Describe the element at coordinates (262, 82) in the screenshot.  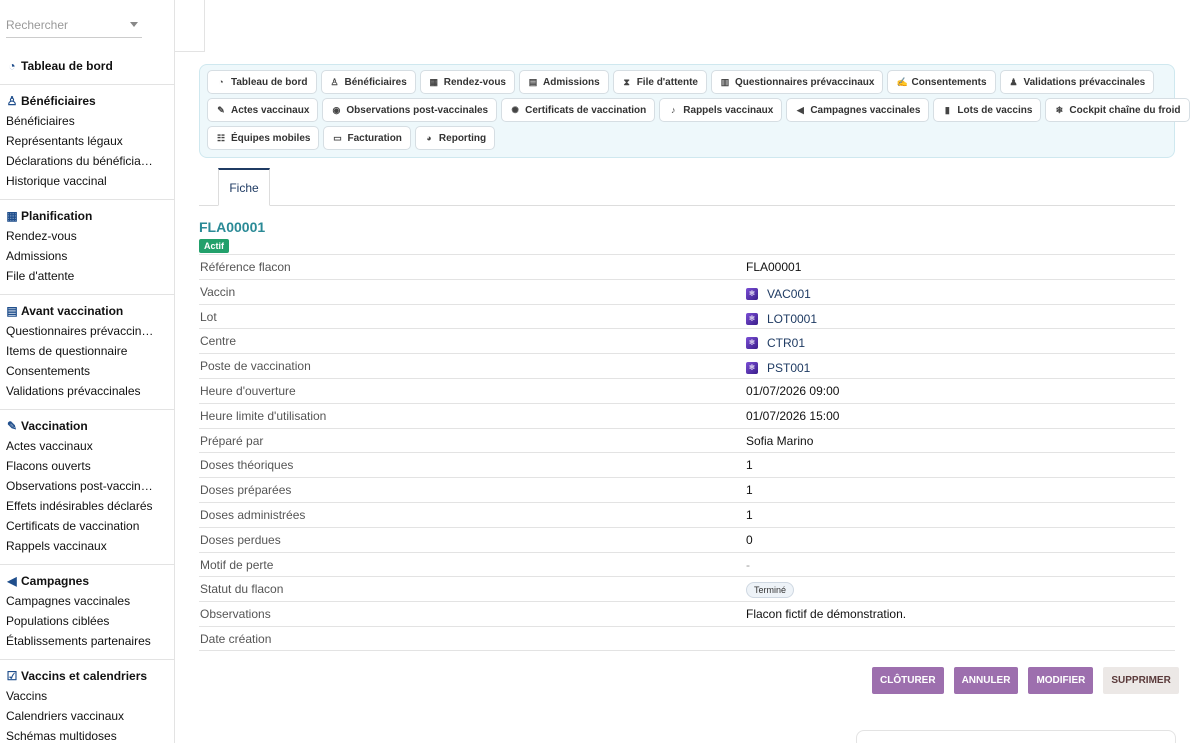
I see `menu-button: ◔ Tableau de bord` at that location.